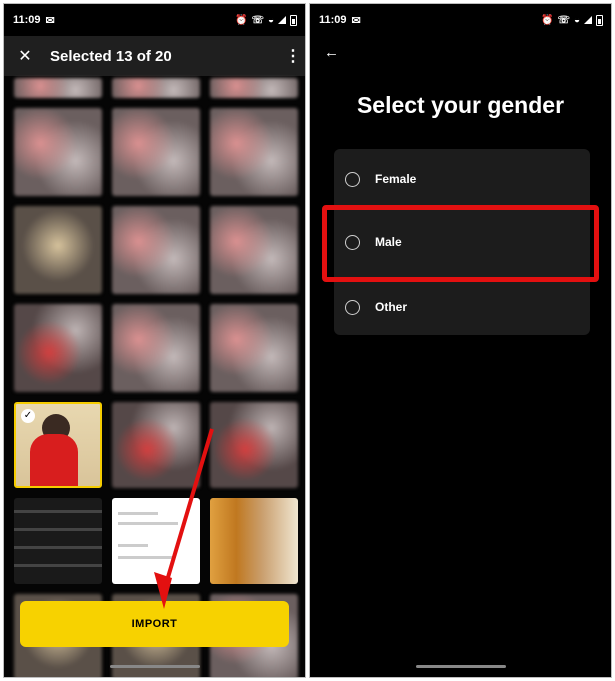  What do you see at coordinates (460, 20) in the screenshot?
I see `status-bar: 11:09 ✉ ⏰ ☏ ◒` at bounding box center [460, 20].